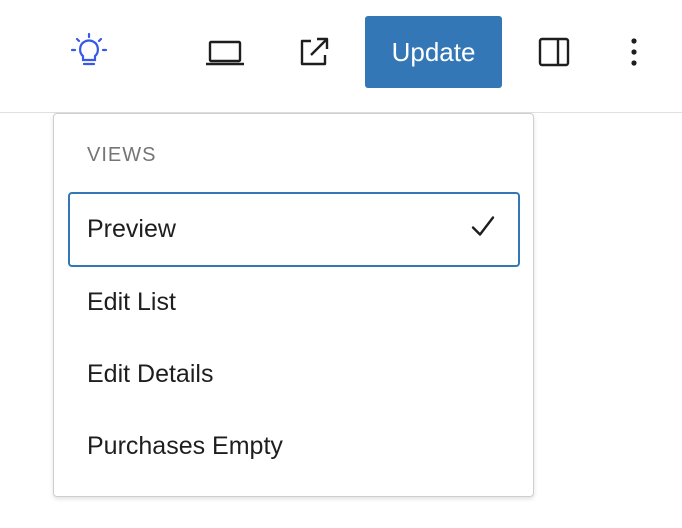  Describe the element at coordinates (554, 52) in the screenshot. I see `sidebar-toggle-icon` at that location.